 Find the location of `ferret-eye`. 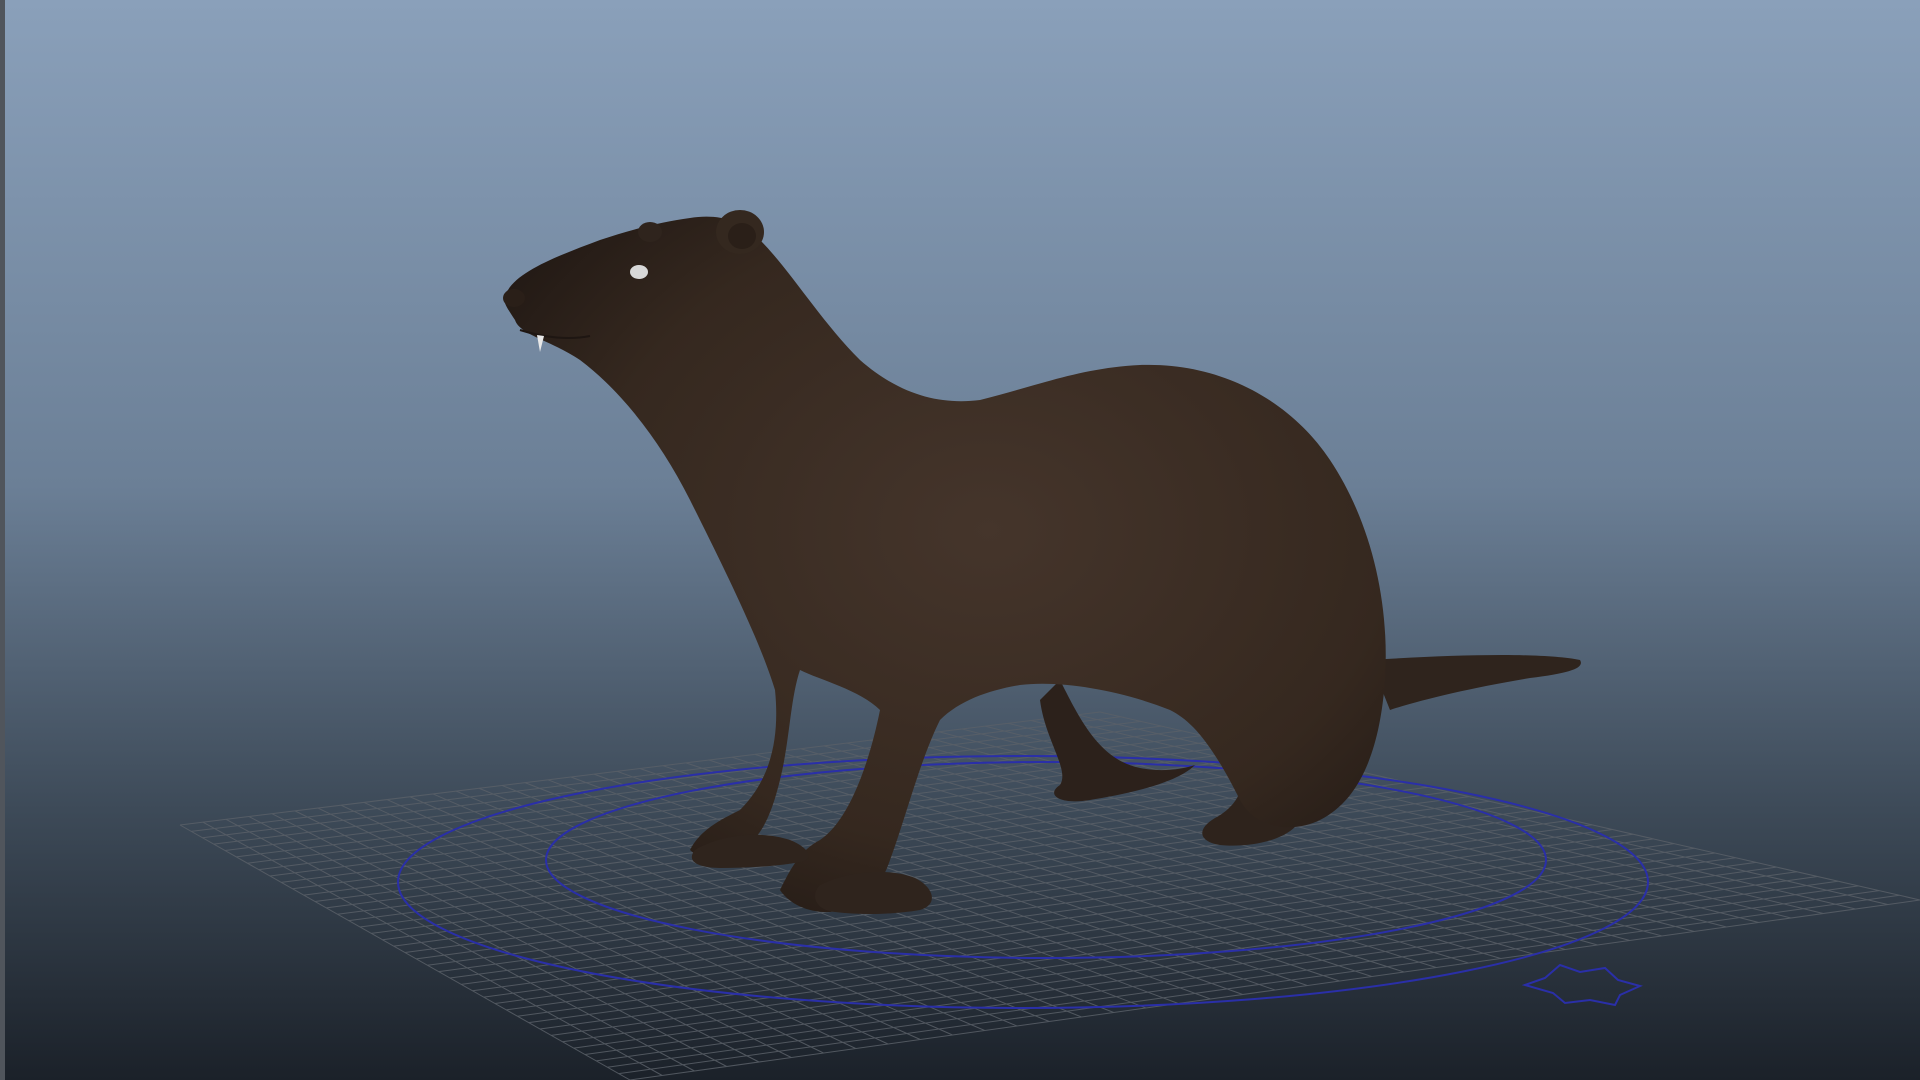

ferret-eye is located at coordinates (639, 272).